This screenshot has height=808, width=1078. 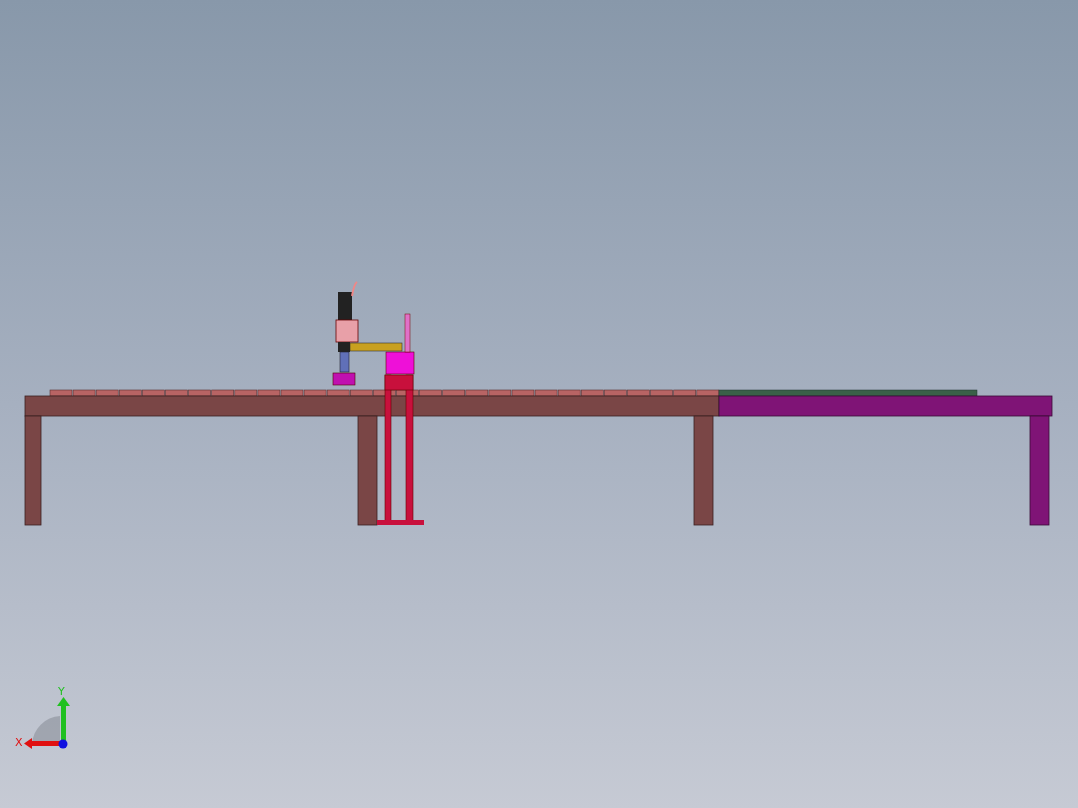 What do you see at coordinates (19, 742) in the screenshot?
I see `x-axis-label: X` at bounding box center [19, 742].